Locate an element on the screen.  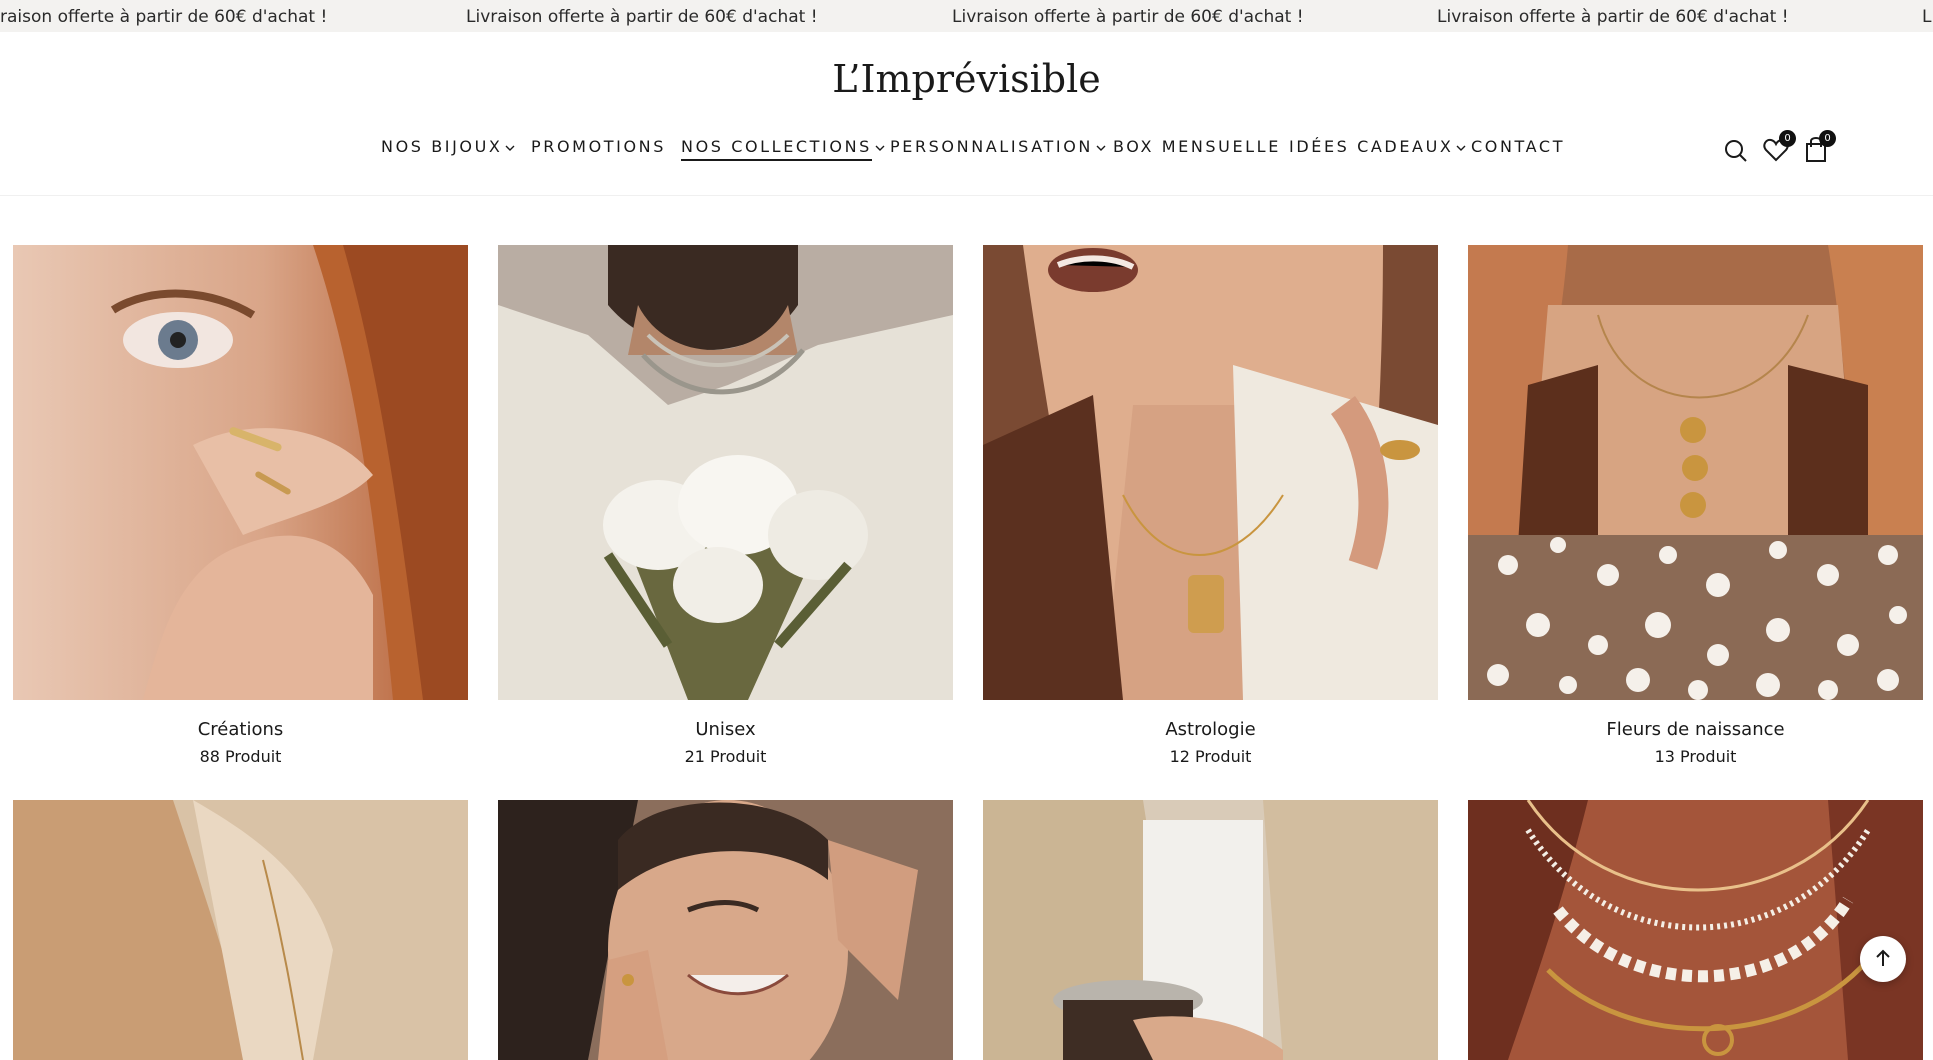
nav-label: PERSONNALISATION is located at coordinates (991, 146).